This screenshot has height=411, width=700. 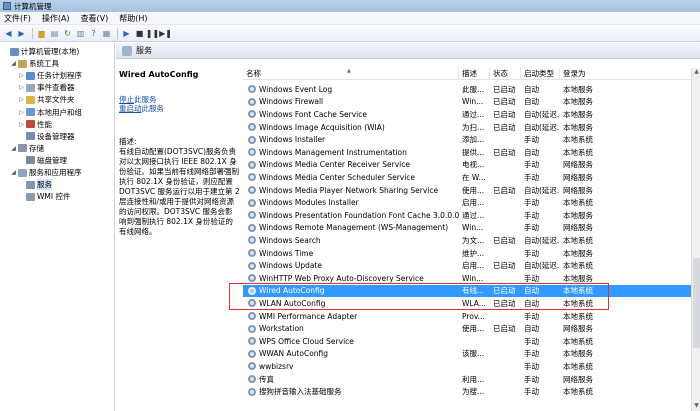 I want to click on service-row: WLAN AutoConfig WLA... 已启动 自动 本地系统, so click(x=467, y=303).